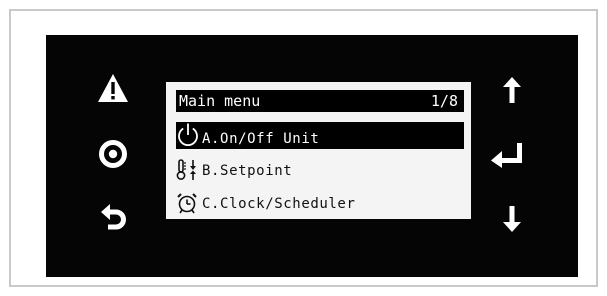  Describe the element at coordinates (261, 139) in the screenshot. I see `menu-item-label: A.On/Off Unit` at that location.